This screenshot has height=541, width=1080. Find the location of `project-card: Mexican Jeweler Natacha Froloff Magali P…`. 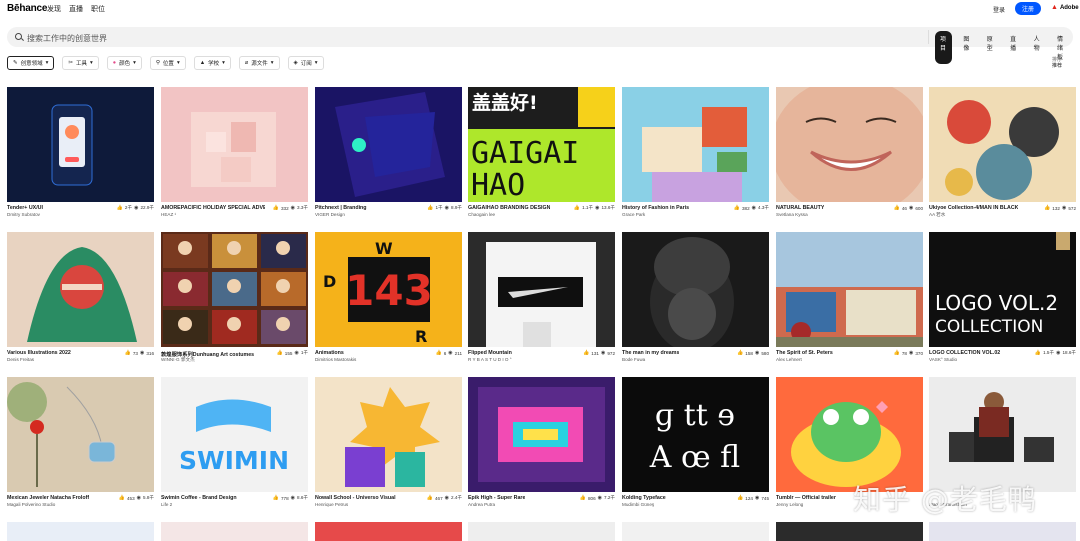

project-card: Mexican Jeweler Natacha Froloff Magali P… is located at coordinates (80, 444).